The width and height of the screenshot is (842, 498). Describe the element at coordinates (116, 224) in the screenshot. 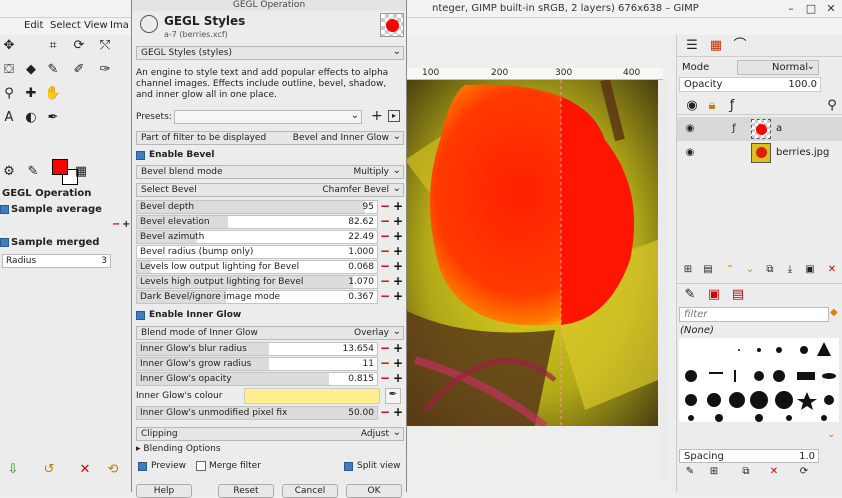

I see `radius-minus-button: −` at that location.